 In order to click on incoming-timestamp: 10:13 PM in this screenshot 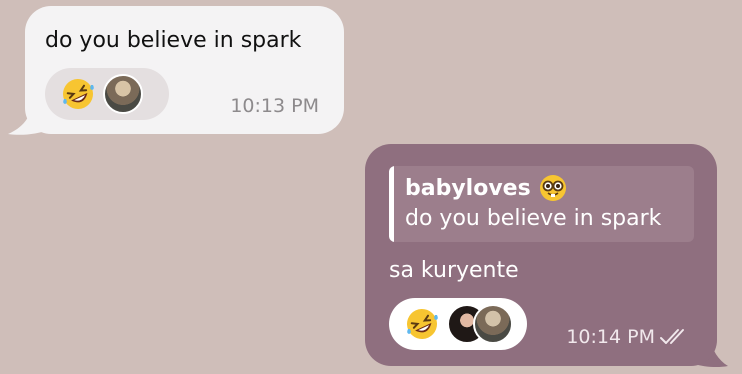, I will do `click(274, 106)`.